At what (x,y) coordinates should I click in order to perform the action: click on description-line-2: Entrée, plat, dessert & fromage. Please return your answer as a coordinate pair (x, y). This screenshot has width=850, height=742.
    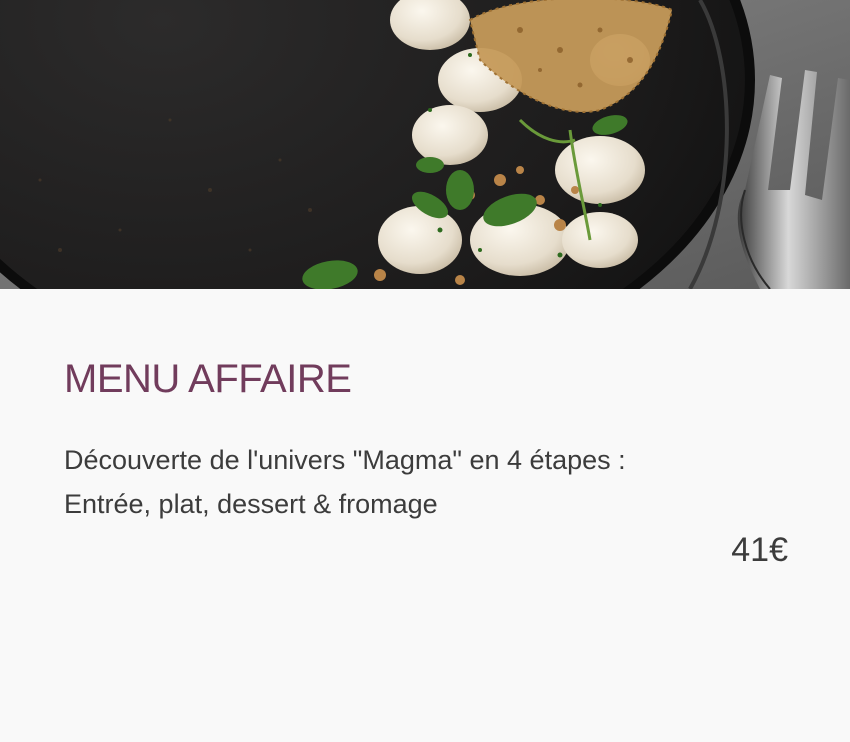
    Looking at the image, I should click on (251, 504).